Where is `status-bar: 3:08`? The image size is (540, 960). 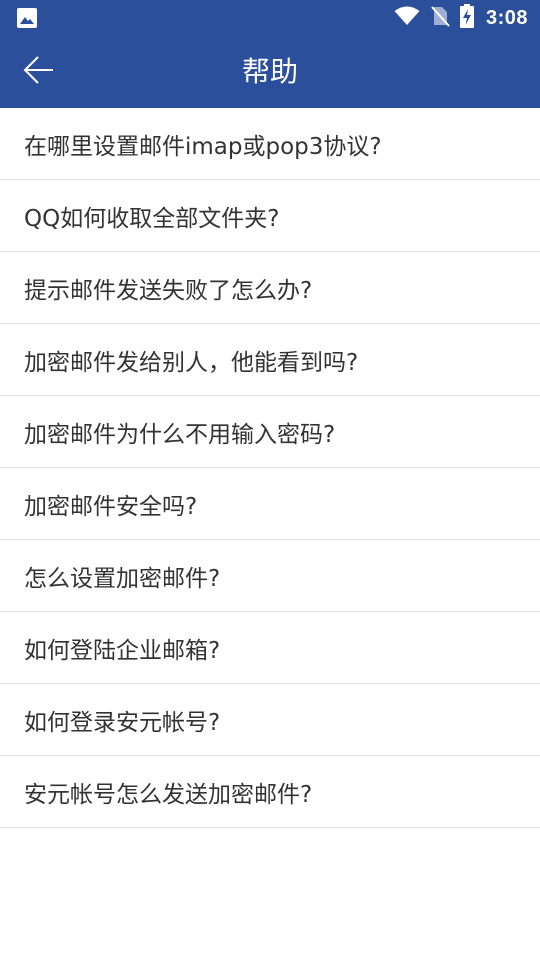 status-bar: 3:08 is located at coordinates (270, 18).